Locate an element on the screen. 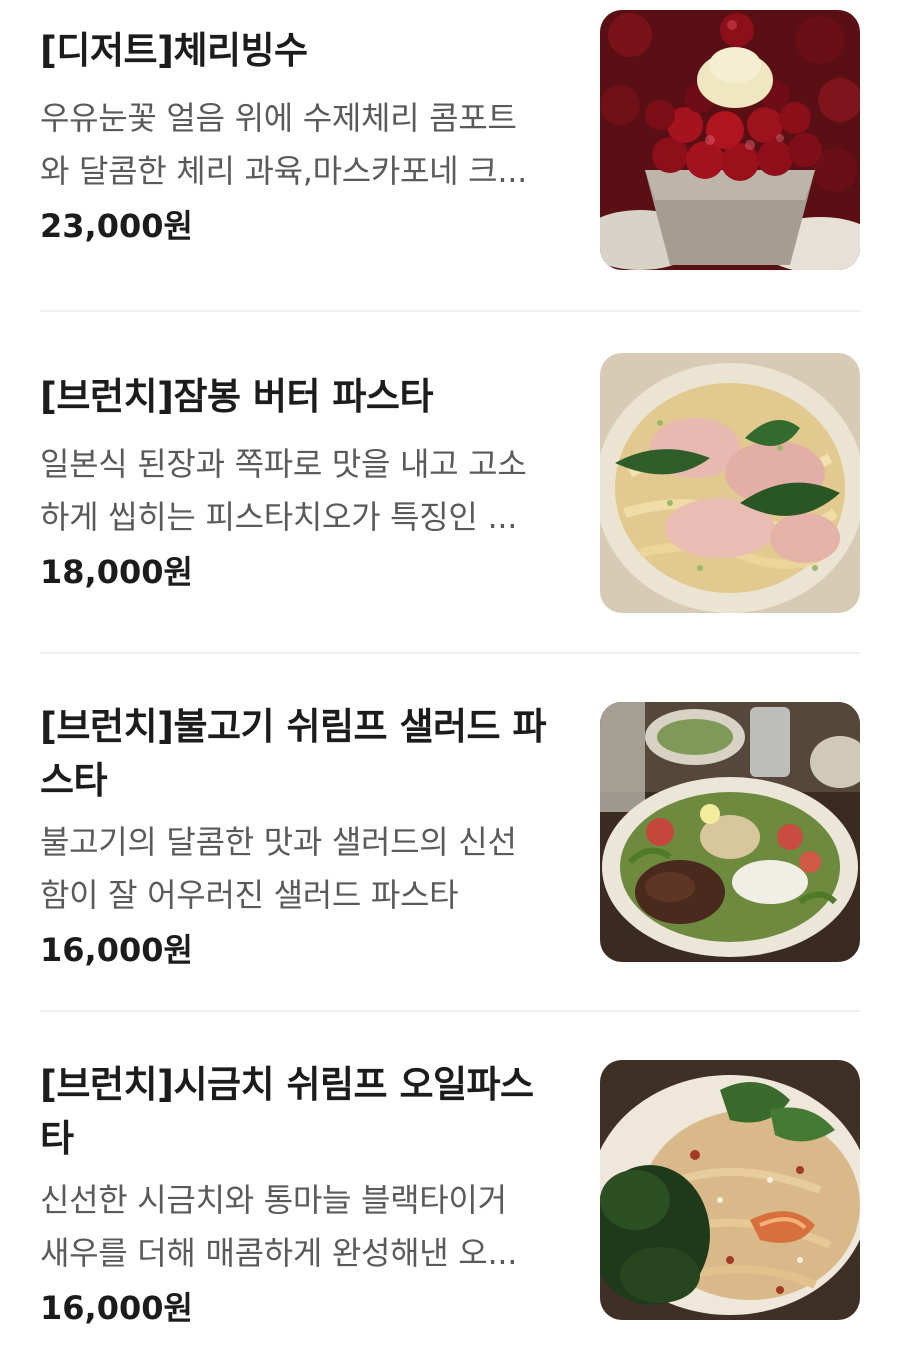 The height and width of the screenshot is (1361, 900). menu-item-name: [브런치]시금치 쉬림프 오일파스 타 is located at coordinates (305, 1112).